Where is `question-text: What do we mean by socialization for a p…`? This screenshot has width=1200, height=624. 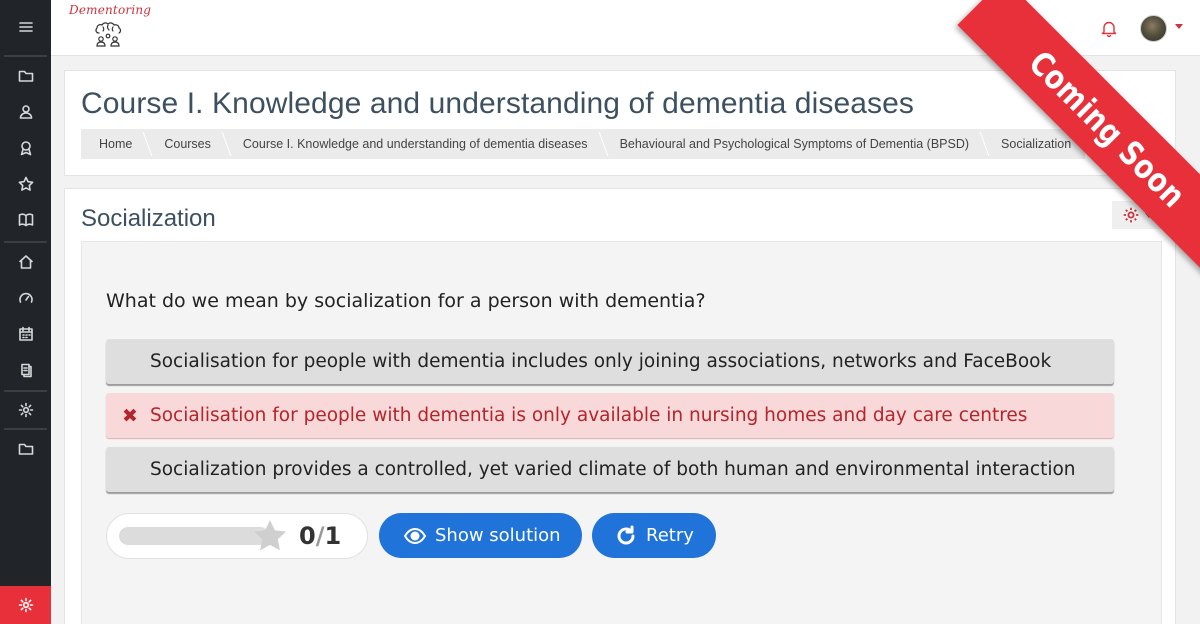
question-text: What do we mean by socialization for a p… is located at coordinates (406, 301).